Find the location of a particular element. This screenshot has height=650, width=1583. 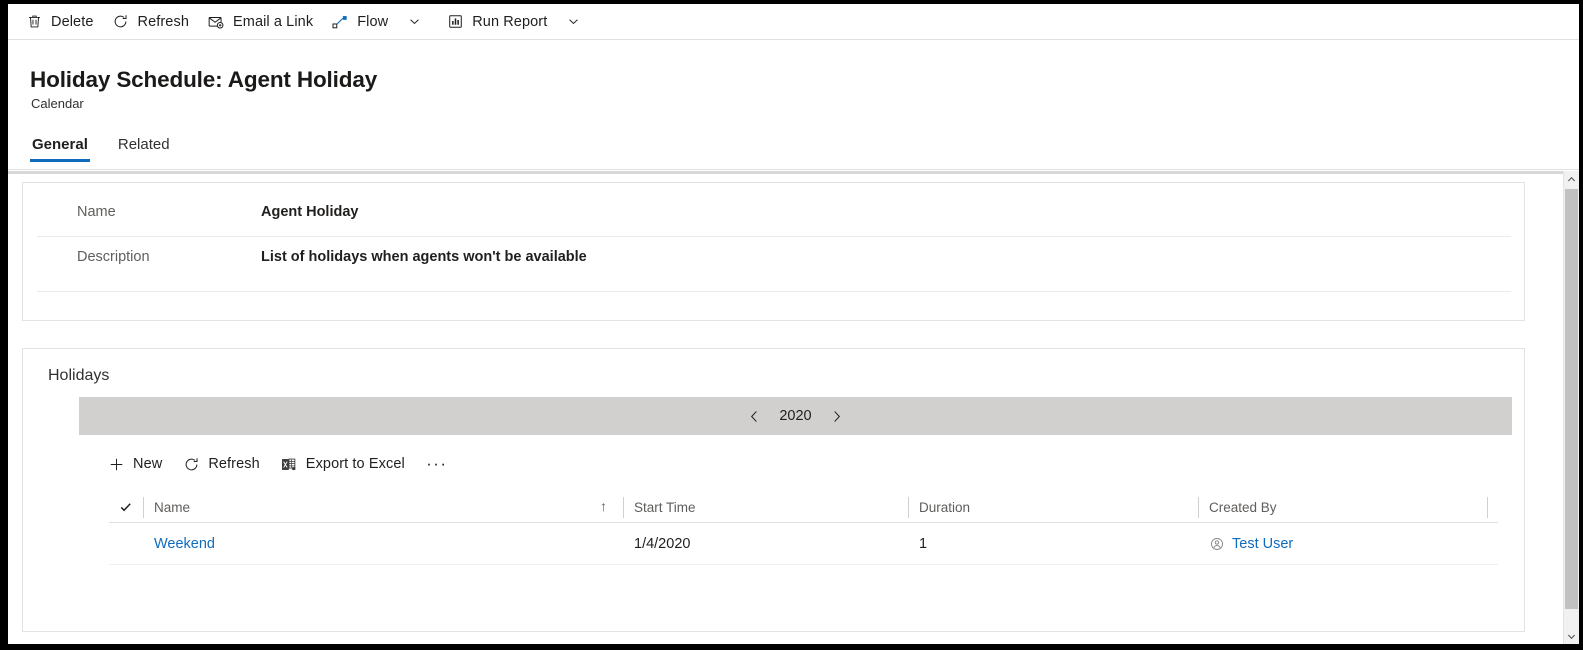

name-field-label: Name is located at coordinates (96, 212).